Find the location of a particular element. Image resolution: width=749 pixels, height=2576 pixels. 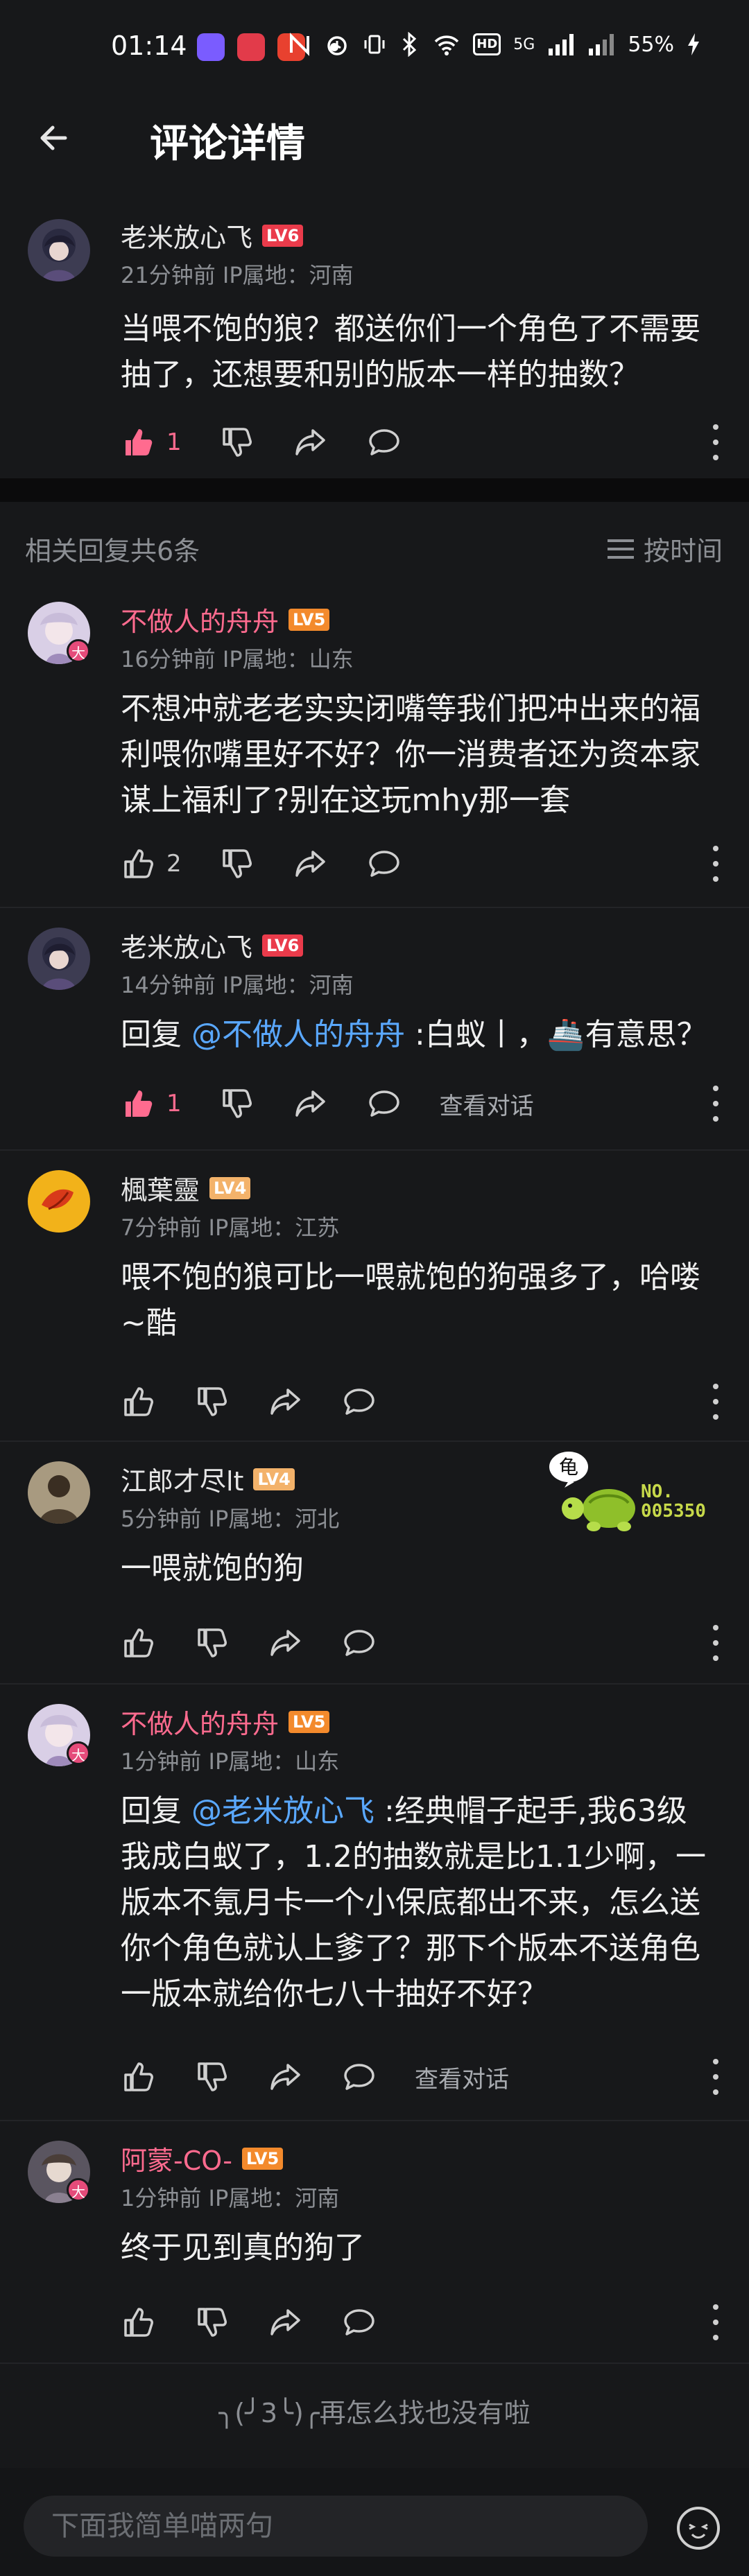

comment-meta: 16分钟前 IP属地：山东 is located at coordinates (237, 659).